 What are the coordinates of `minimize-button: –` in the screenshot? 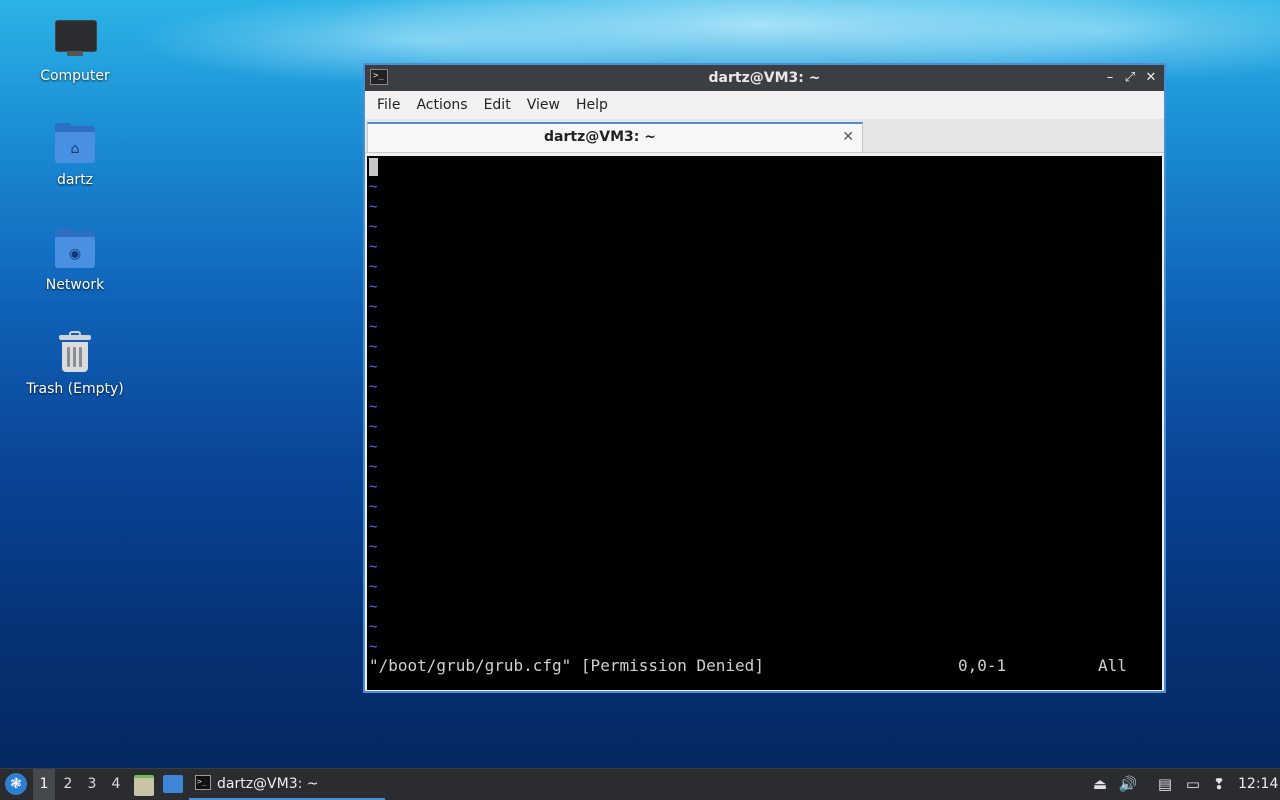 It's located at (1110, 78).